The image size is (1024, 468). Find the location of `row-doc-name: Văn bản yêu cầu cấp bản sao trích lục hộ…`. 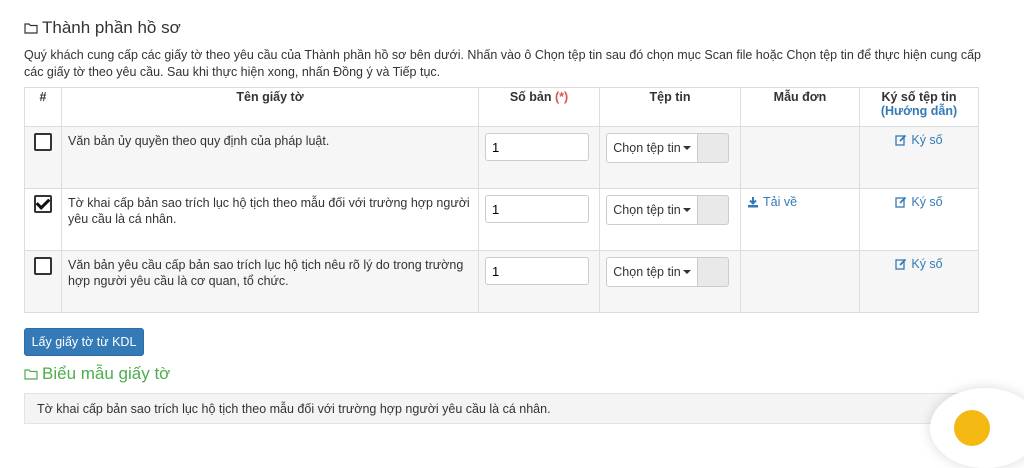

row-doc-name: Văn bản yêu cầu cấp bản sao trích lục hộ… is located at coordinates (270, 281).